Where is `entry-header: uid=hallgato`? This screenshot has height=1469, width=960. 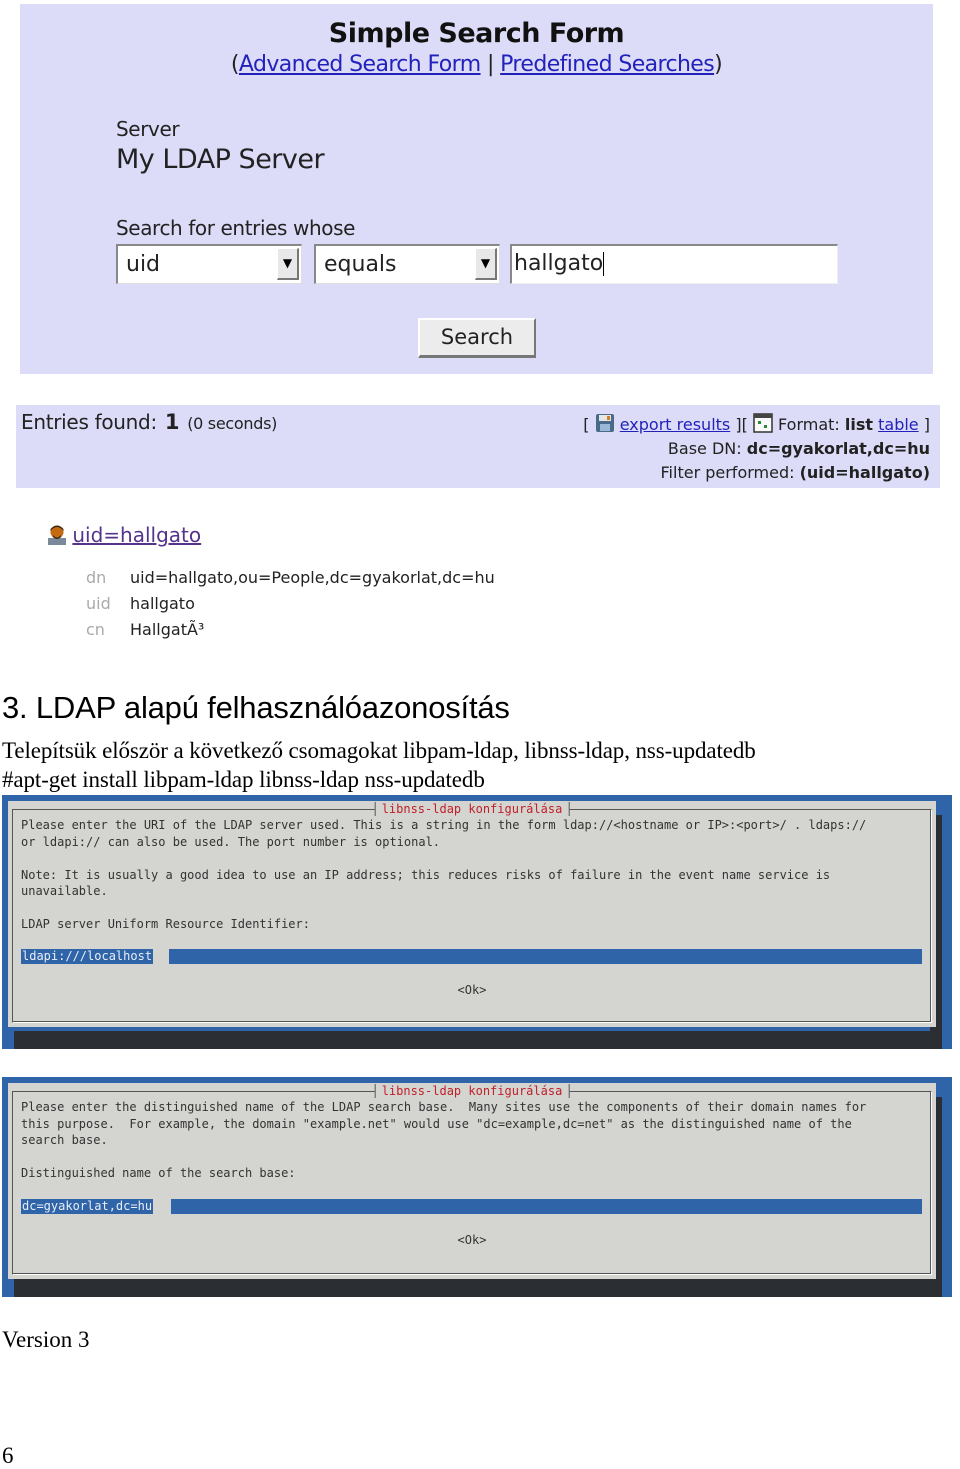
entry-header: uid=hallgato is located at coordinates (123, 535).